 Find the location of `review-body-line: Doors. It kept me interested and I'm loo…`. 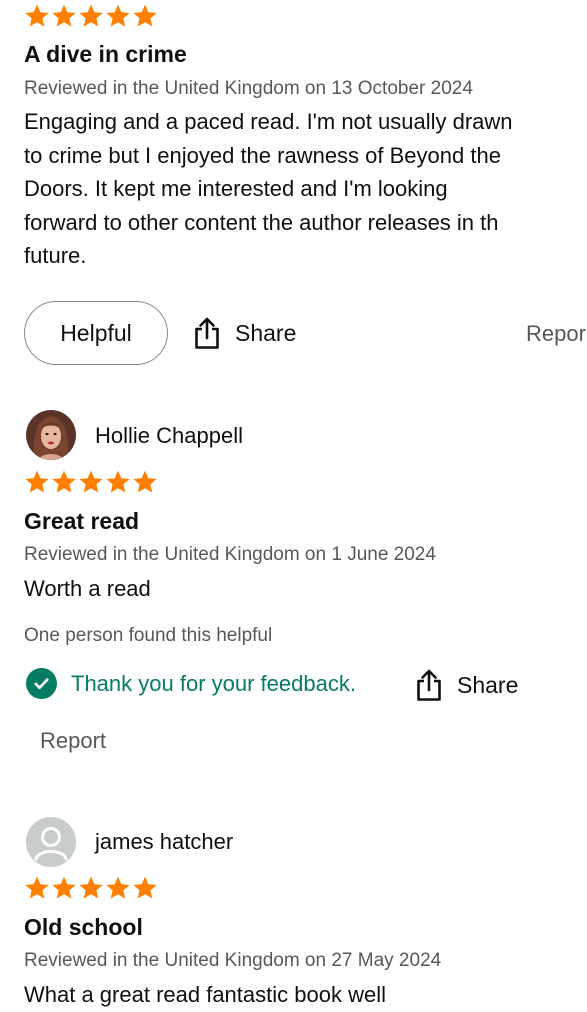

review-body-line: Doors. It kept me interested and I'm loo… is located at coordinates (236, 188).